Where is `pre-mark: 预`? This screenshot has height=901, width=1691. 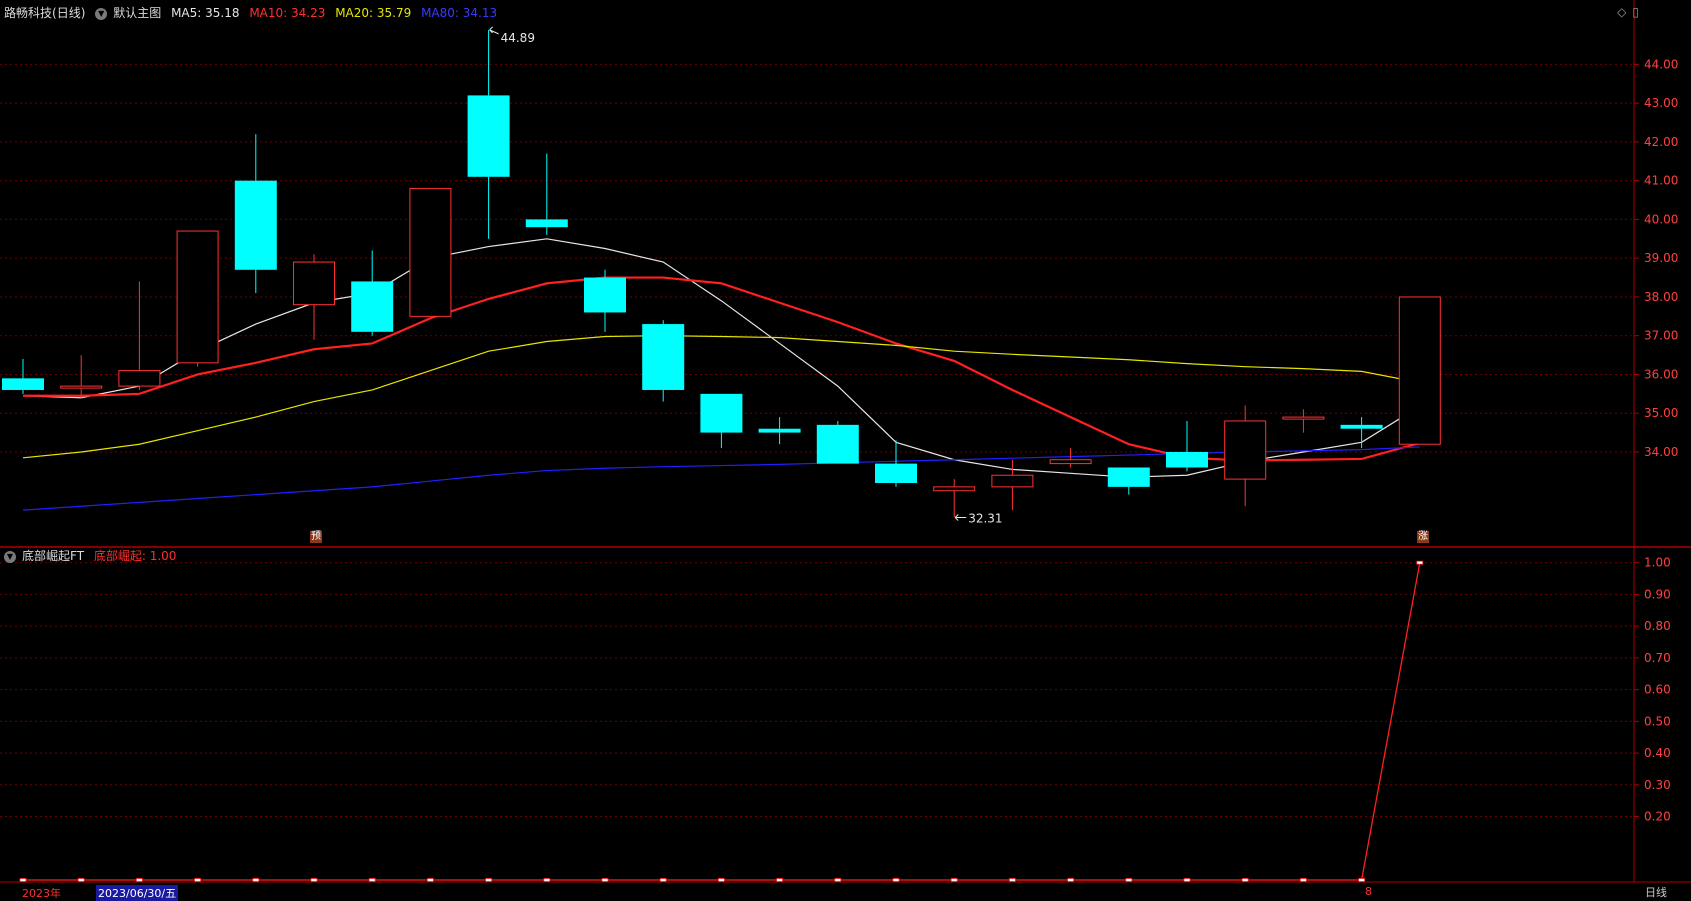
pre-mark: 预 is located at coordinates (316, 537).